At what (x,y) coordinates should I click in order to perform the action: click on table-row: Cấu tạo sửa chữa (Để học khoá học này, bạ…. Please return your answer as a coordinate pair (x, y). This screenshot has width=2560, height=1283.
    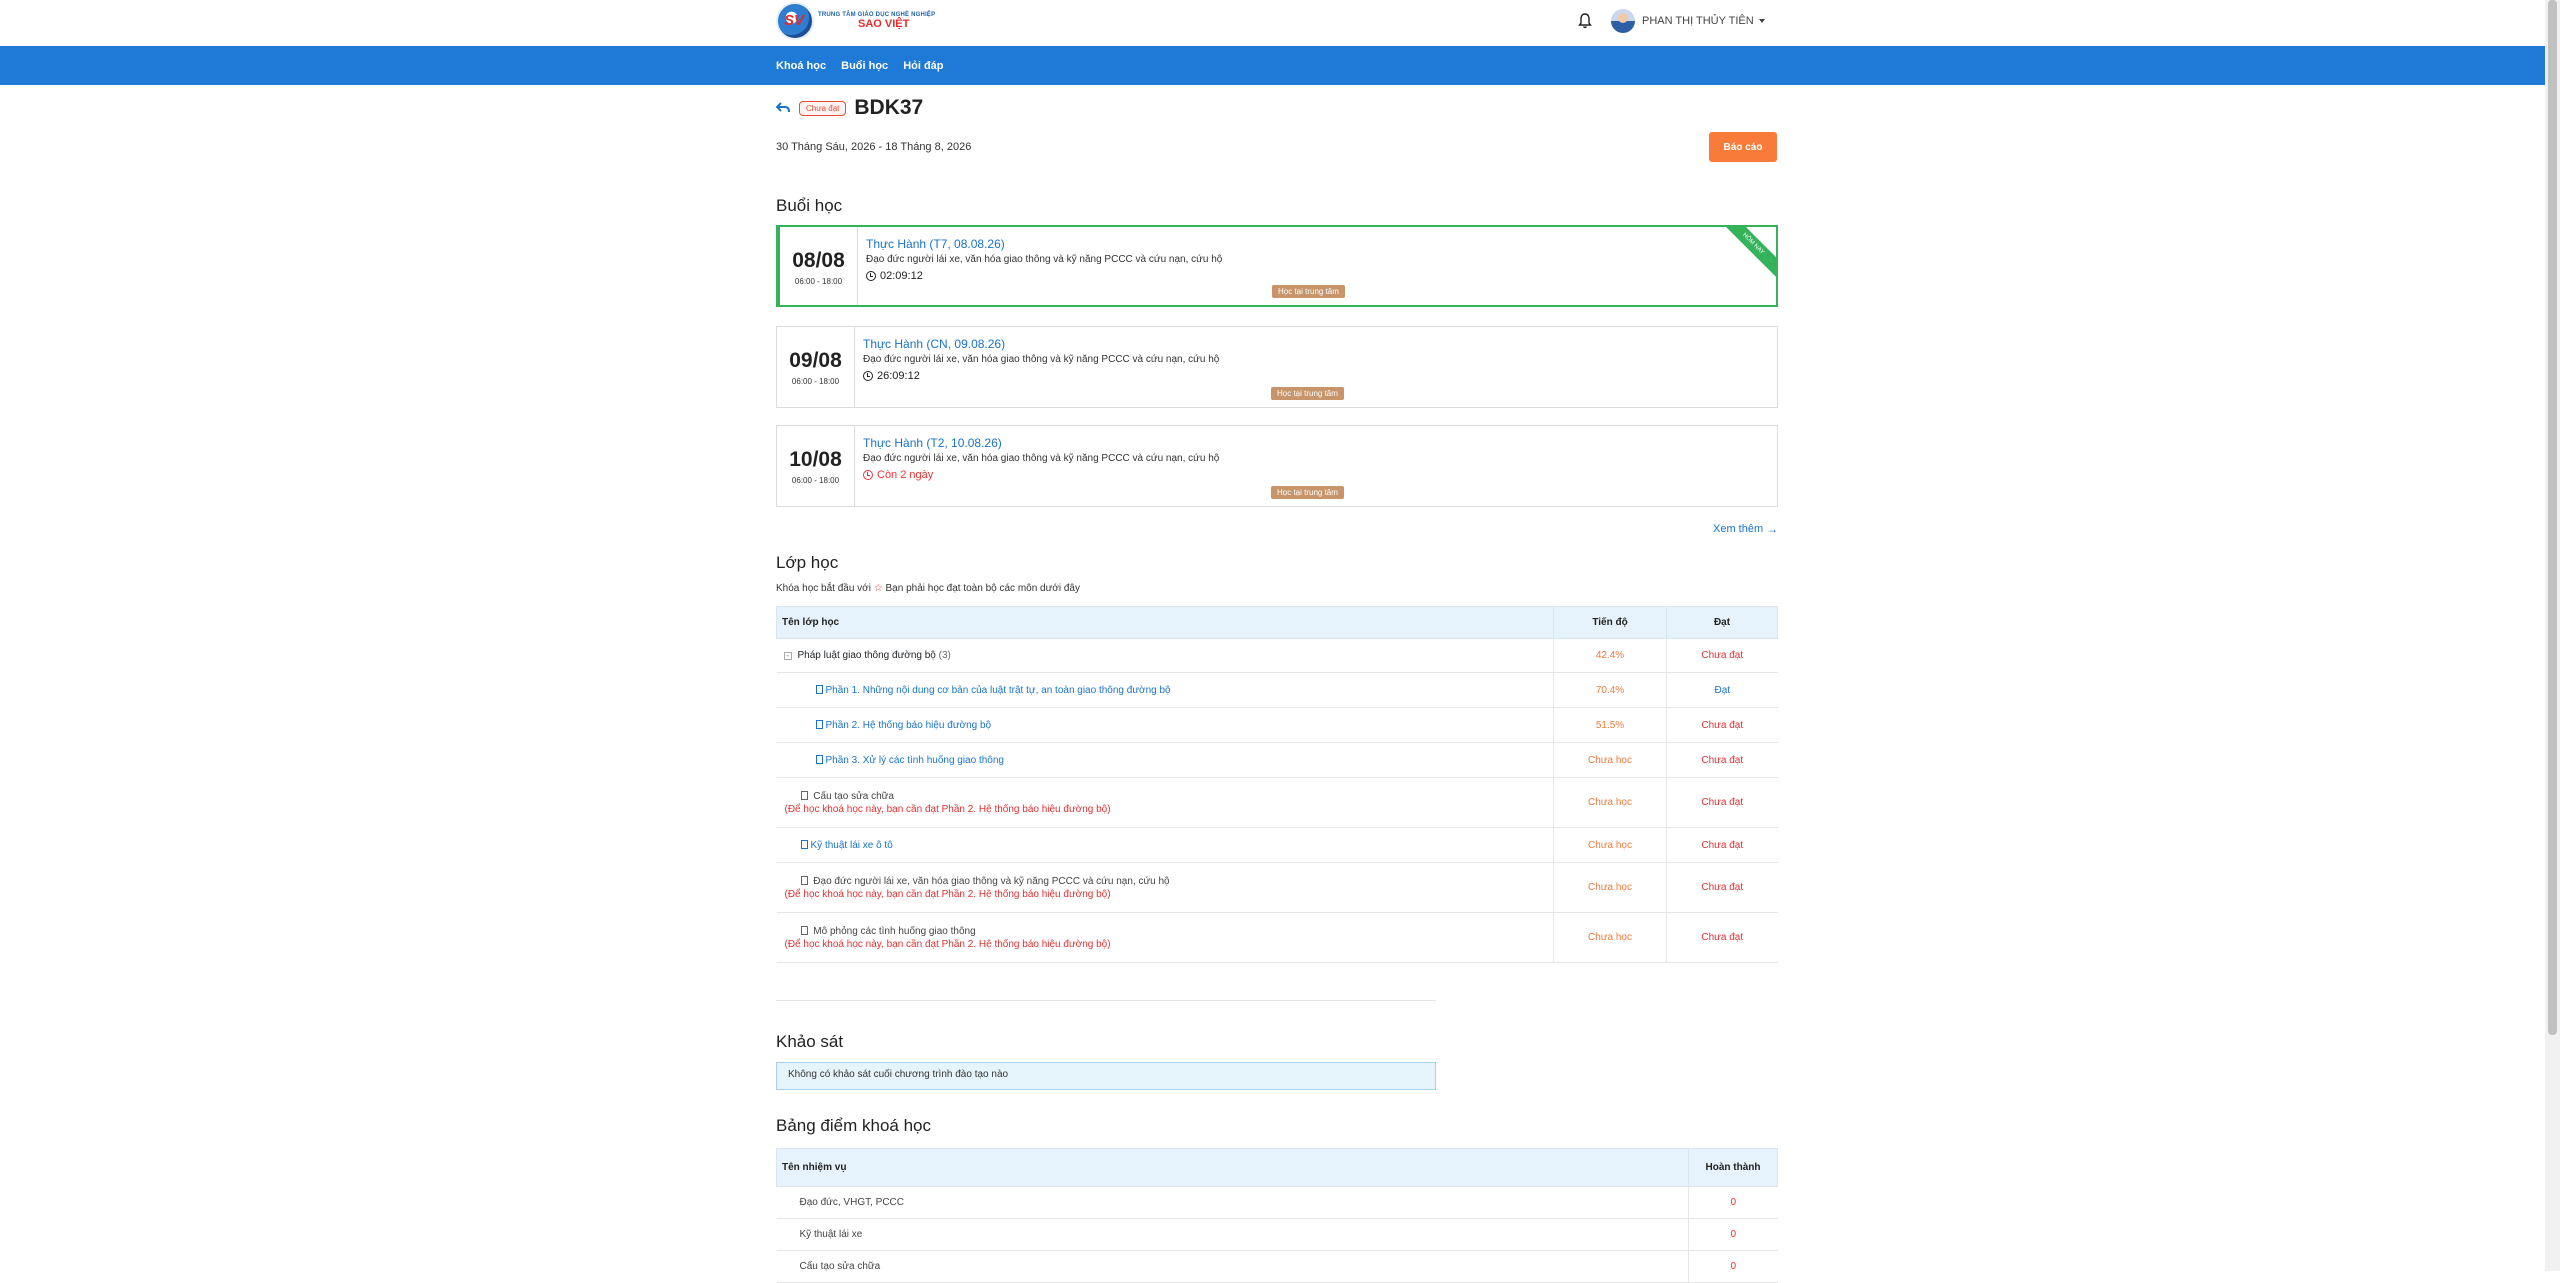
    Looking at the image, I should click on (1277, 802).